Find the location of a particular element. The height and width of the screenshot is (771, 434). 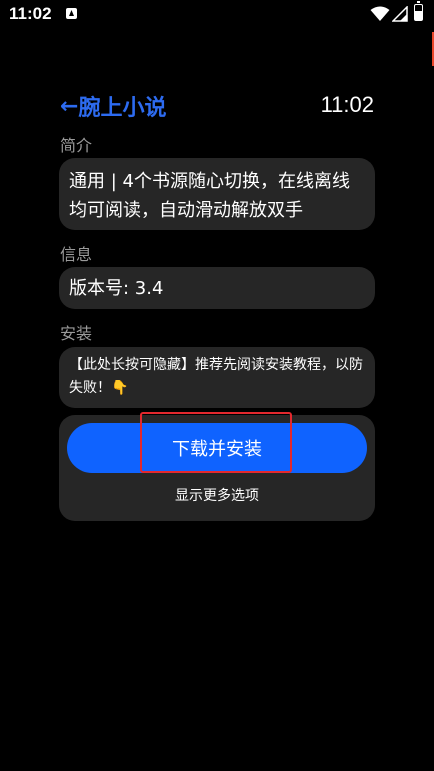

status-bar: 11:02 is located at coordinates (217, 16).